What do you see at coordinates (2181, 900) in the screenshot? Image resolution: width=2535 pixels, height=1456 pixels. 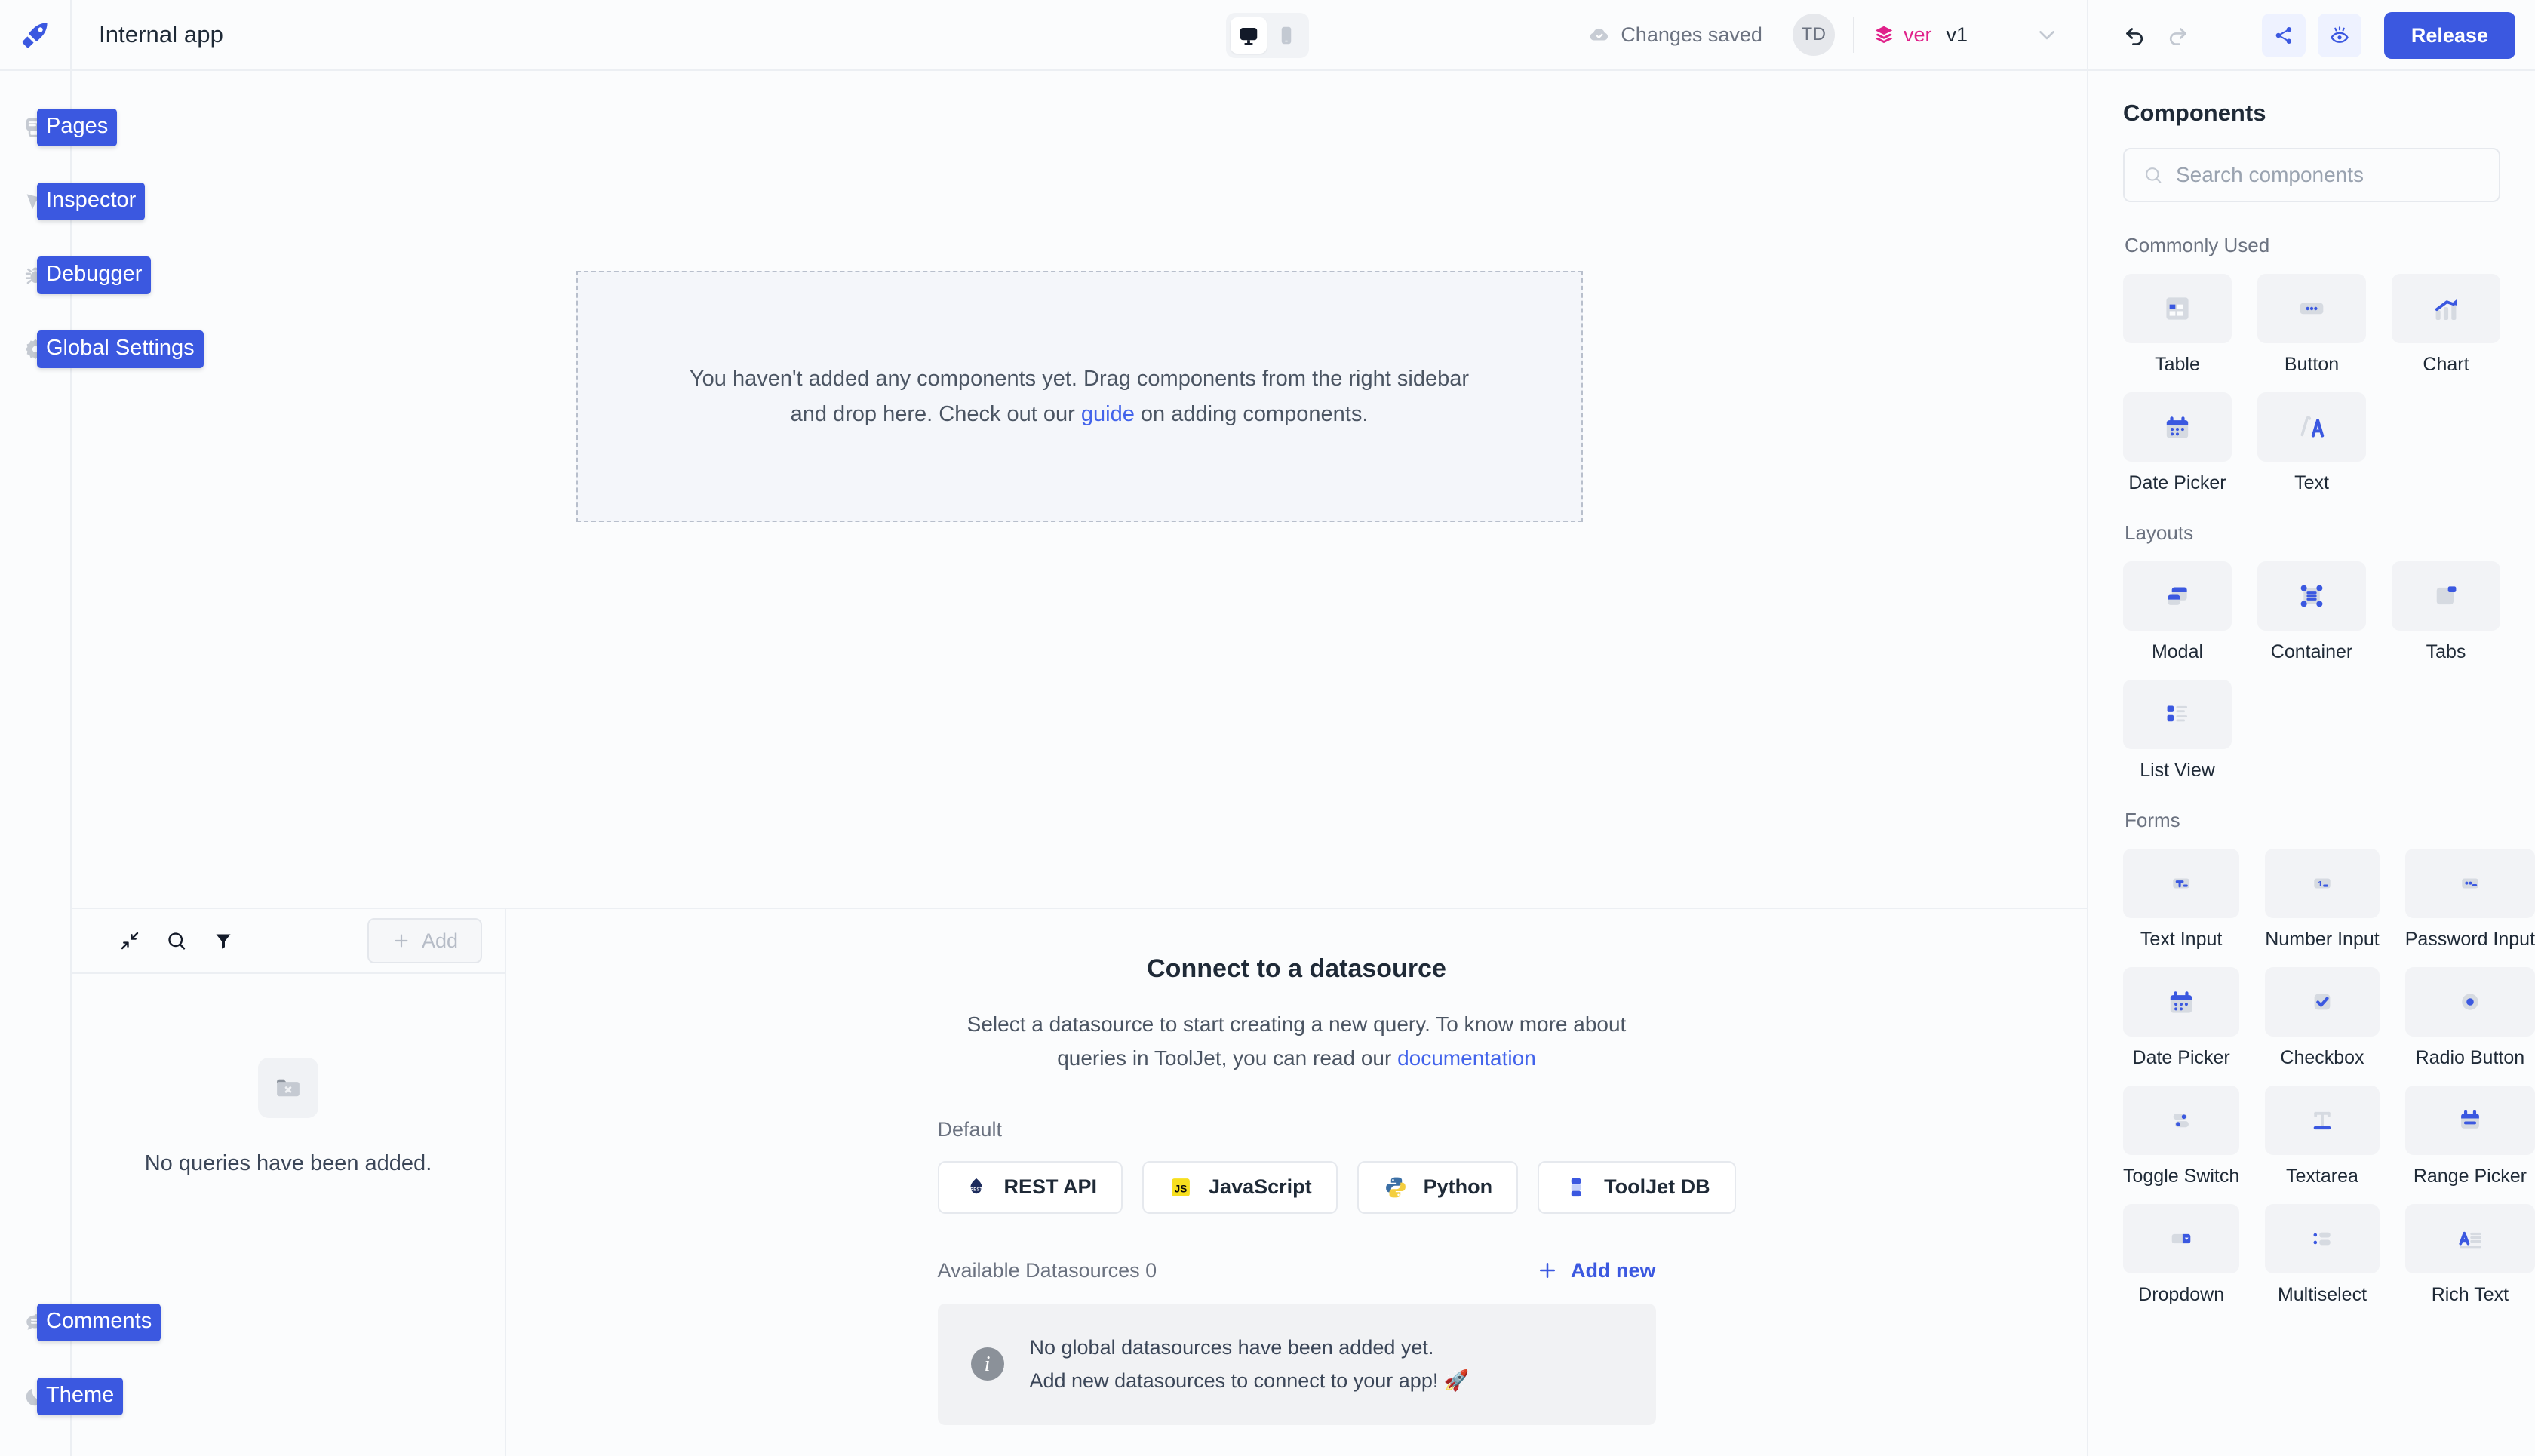 I see `component-tile-text-input: Text Input` at bounding box center [2181, 900].